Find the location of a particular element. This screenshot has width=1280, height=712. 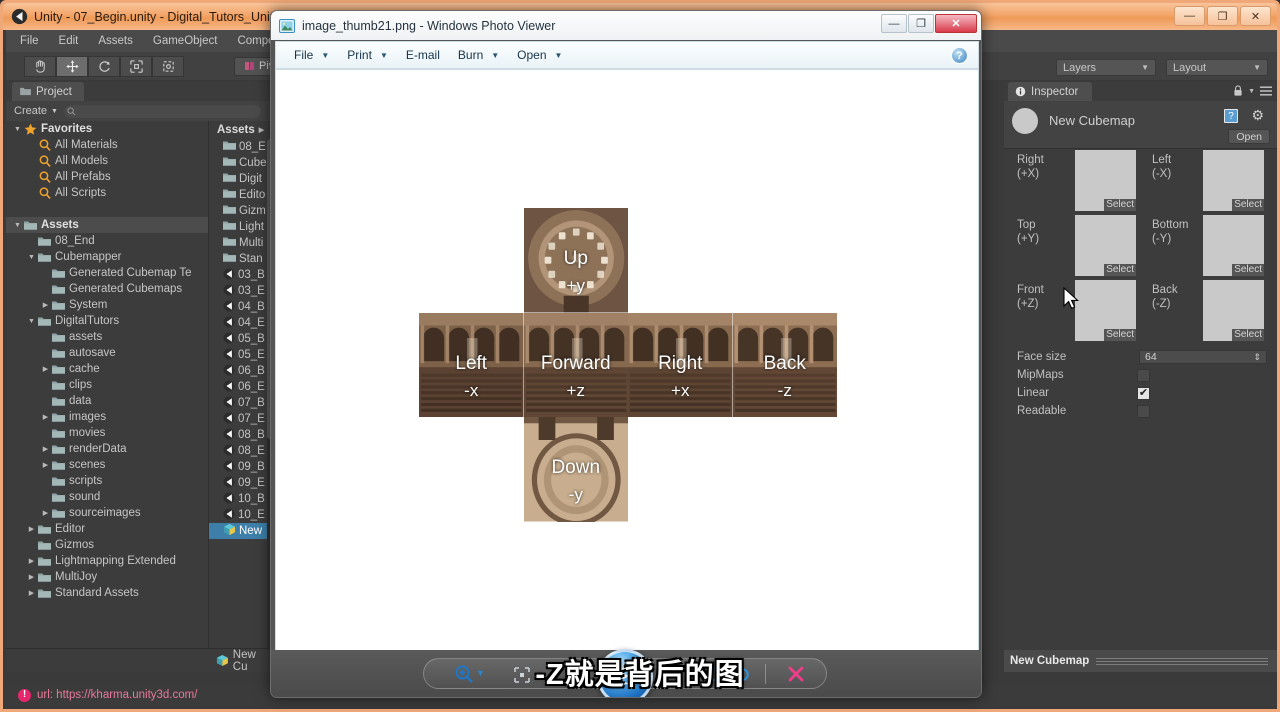

list-item: 04_E is located at coordinates (241, 323).